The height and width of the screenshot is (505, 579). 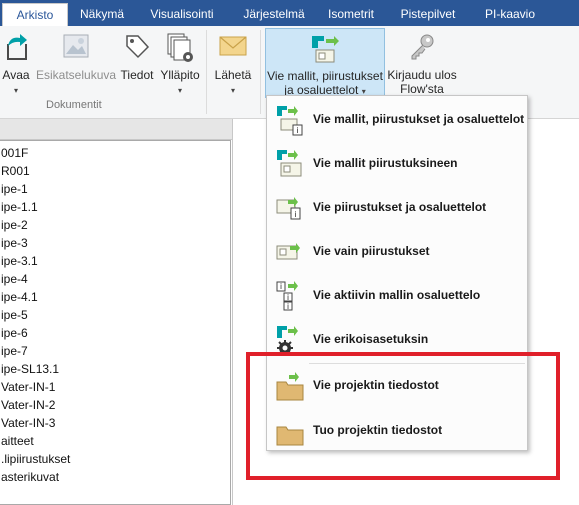 What do you see at coordinates (28, 423) in the screenshot?
I see `tree-item: Vater-IN-3` at bounding box center [28, 423].